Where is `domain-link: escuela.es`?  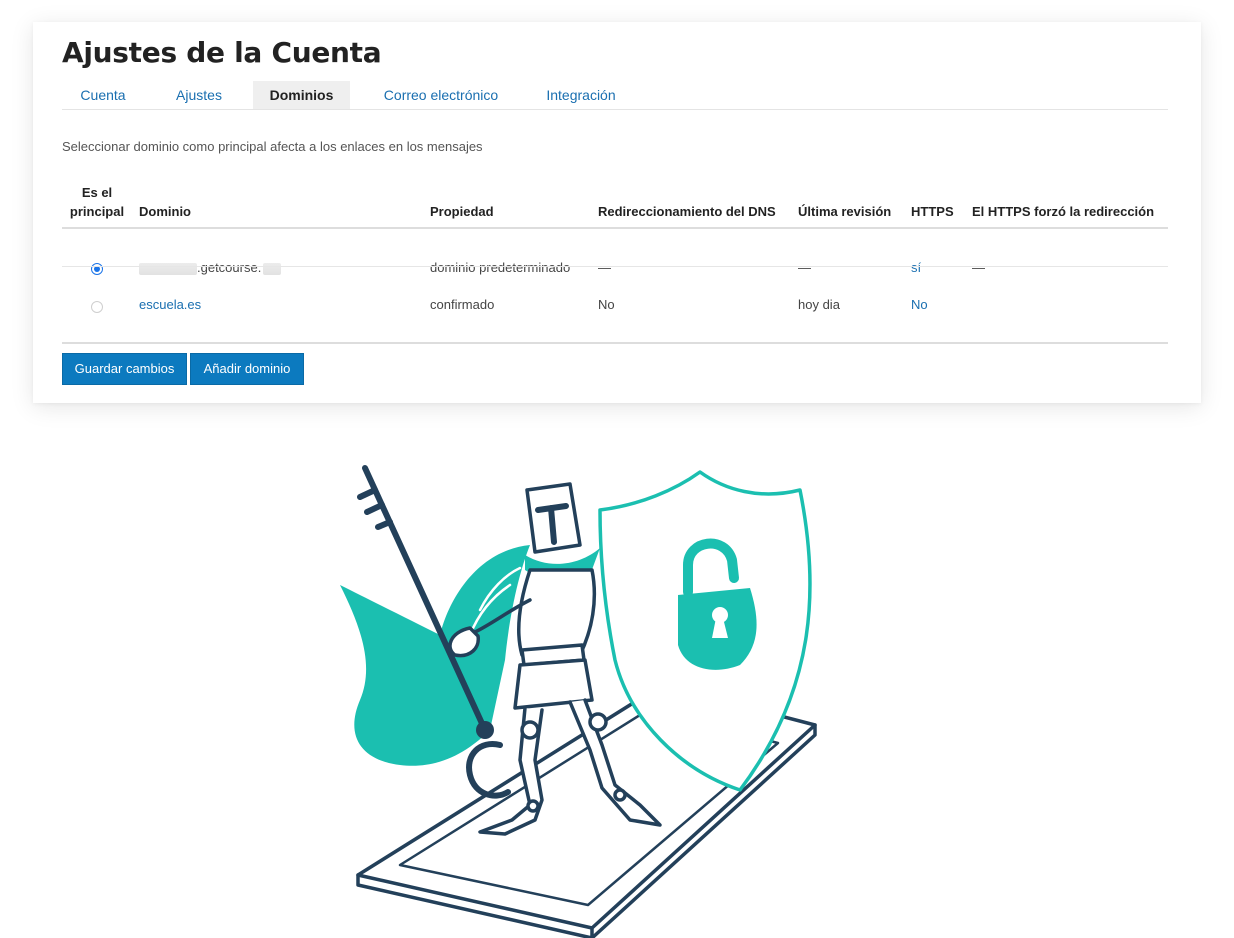 domain-link: escuela.es is located at coordinates (170, 305).